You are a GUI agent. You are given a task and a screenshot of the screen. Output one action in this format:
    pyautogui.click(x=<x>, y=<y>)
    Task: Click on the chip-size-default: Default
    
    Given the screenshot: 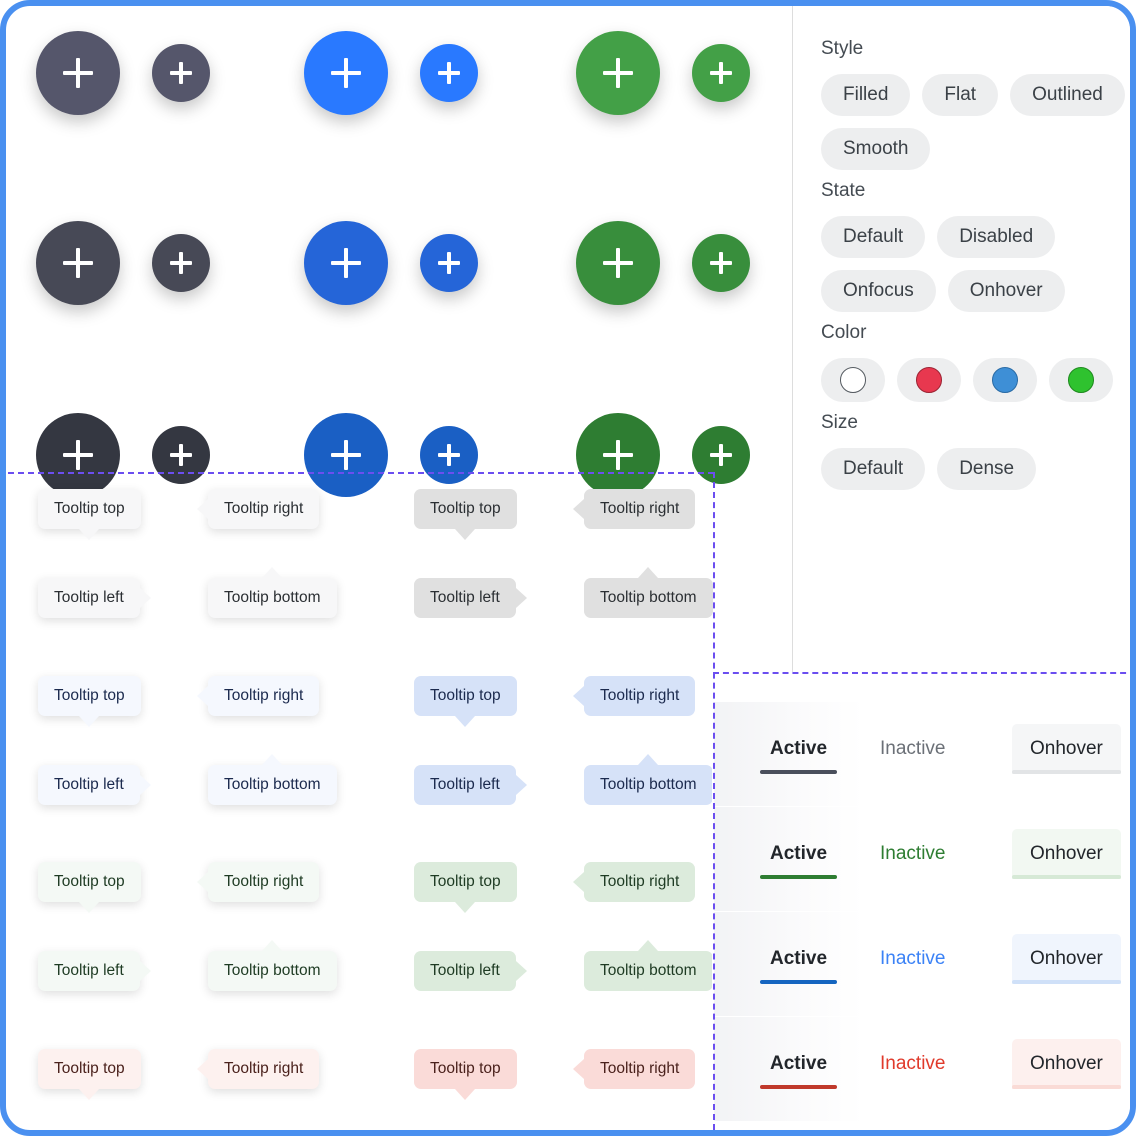 What is the action you would take?
    pyautogui.click(x=873, y=469)
    